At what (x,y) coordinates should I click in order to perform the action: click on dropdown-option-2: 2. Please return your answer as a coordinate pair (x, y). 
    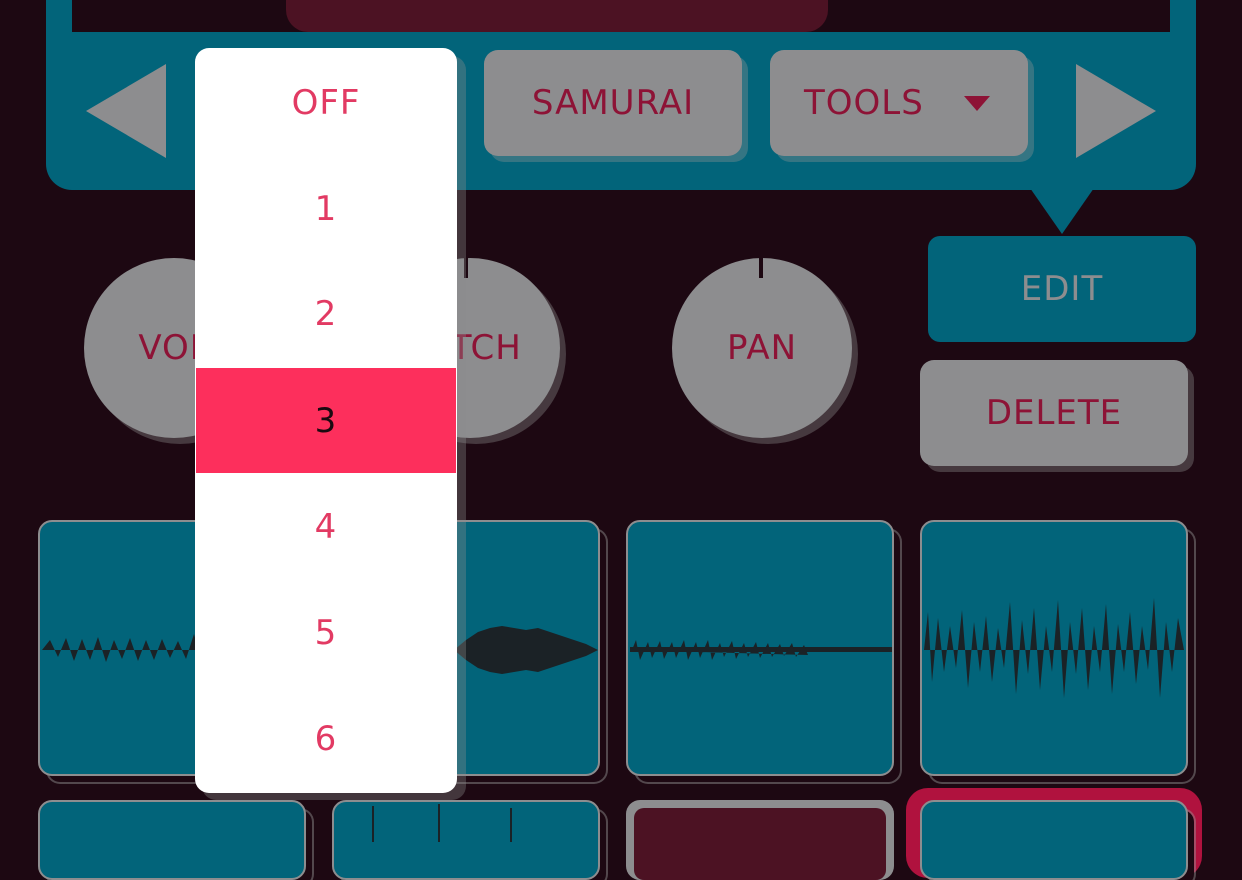
    Looking at the image, I should click on (326, 313).